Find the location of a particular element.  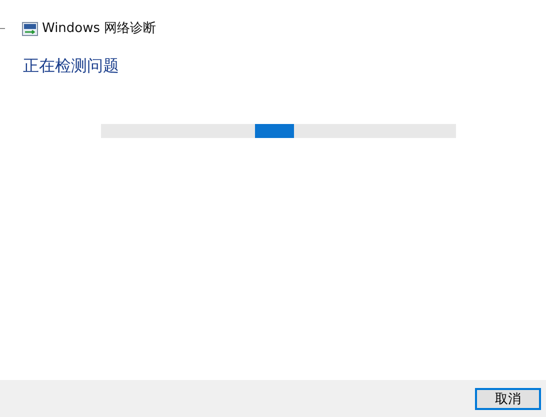

network-icon is located at coordinates (30, 29).